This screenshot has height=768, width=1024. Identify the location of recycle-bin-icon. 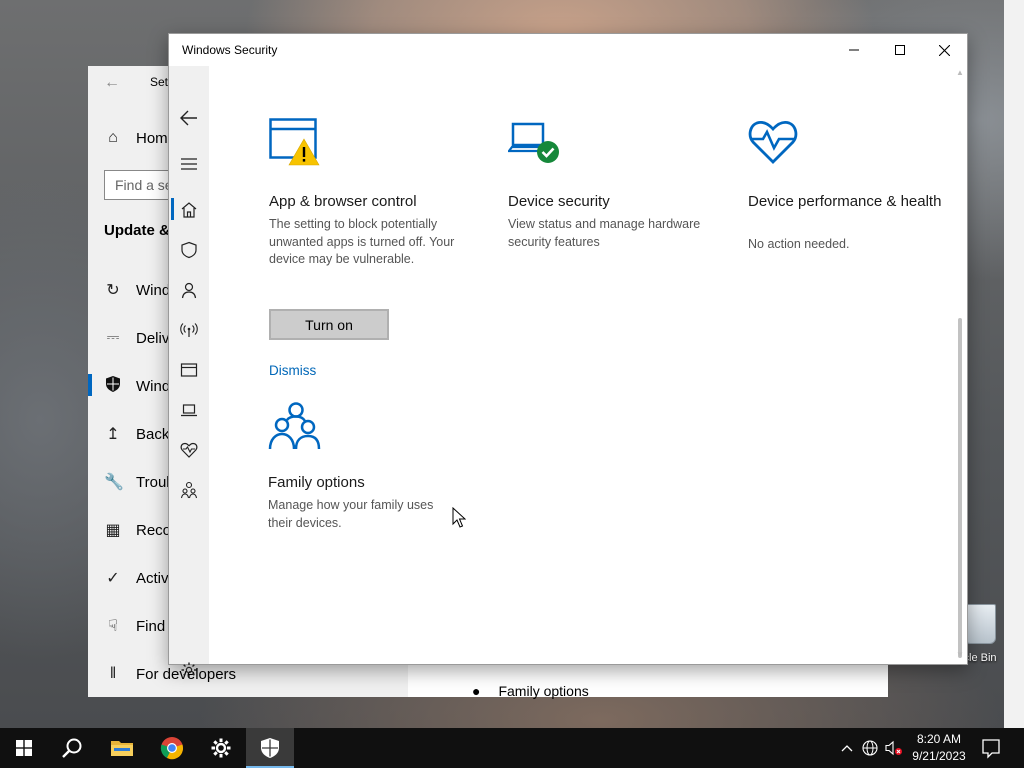
(980, 624).